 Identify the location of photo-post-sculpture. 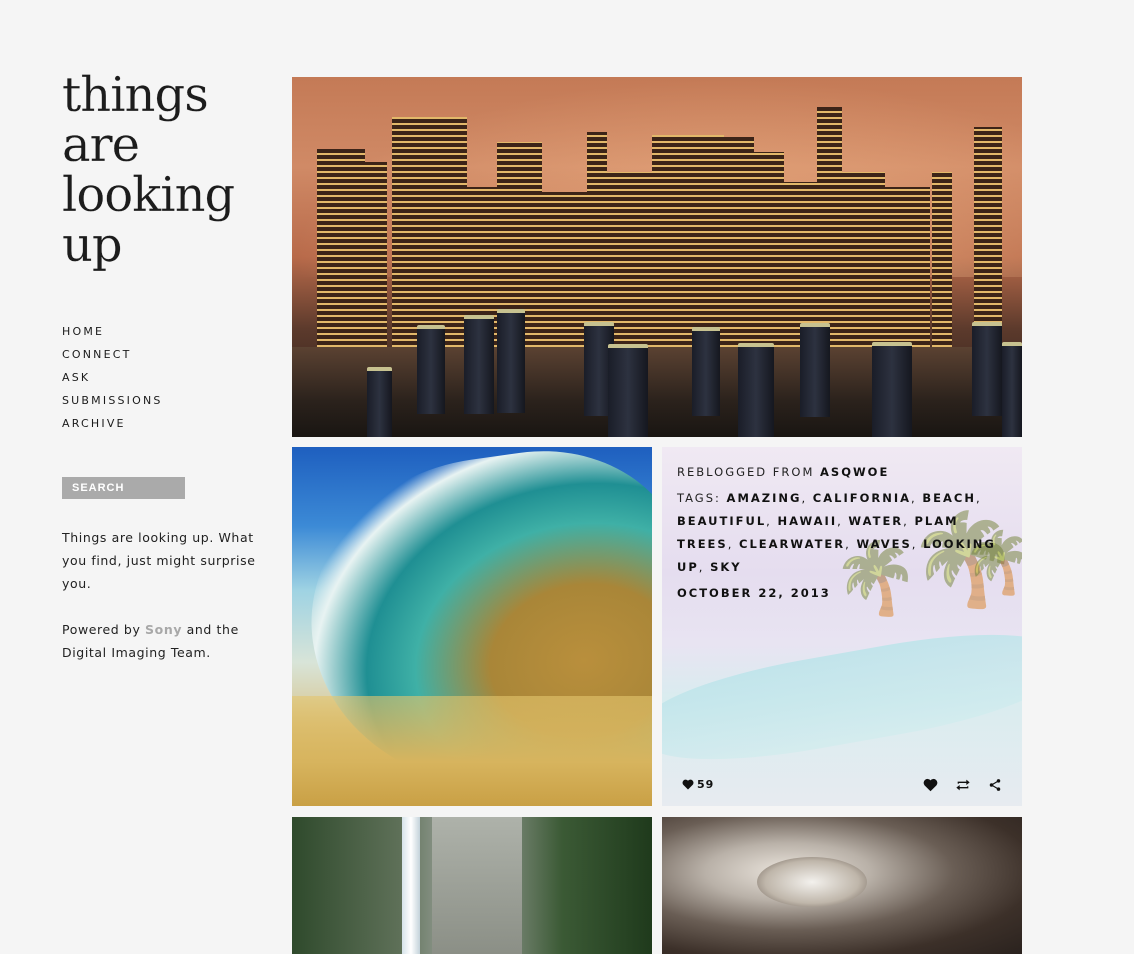
(842, 885).